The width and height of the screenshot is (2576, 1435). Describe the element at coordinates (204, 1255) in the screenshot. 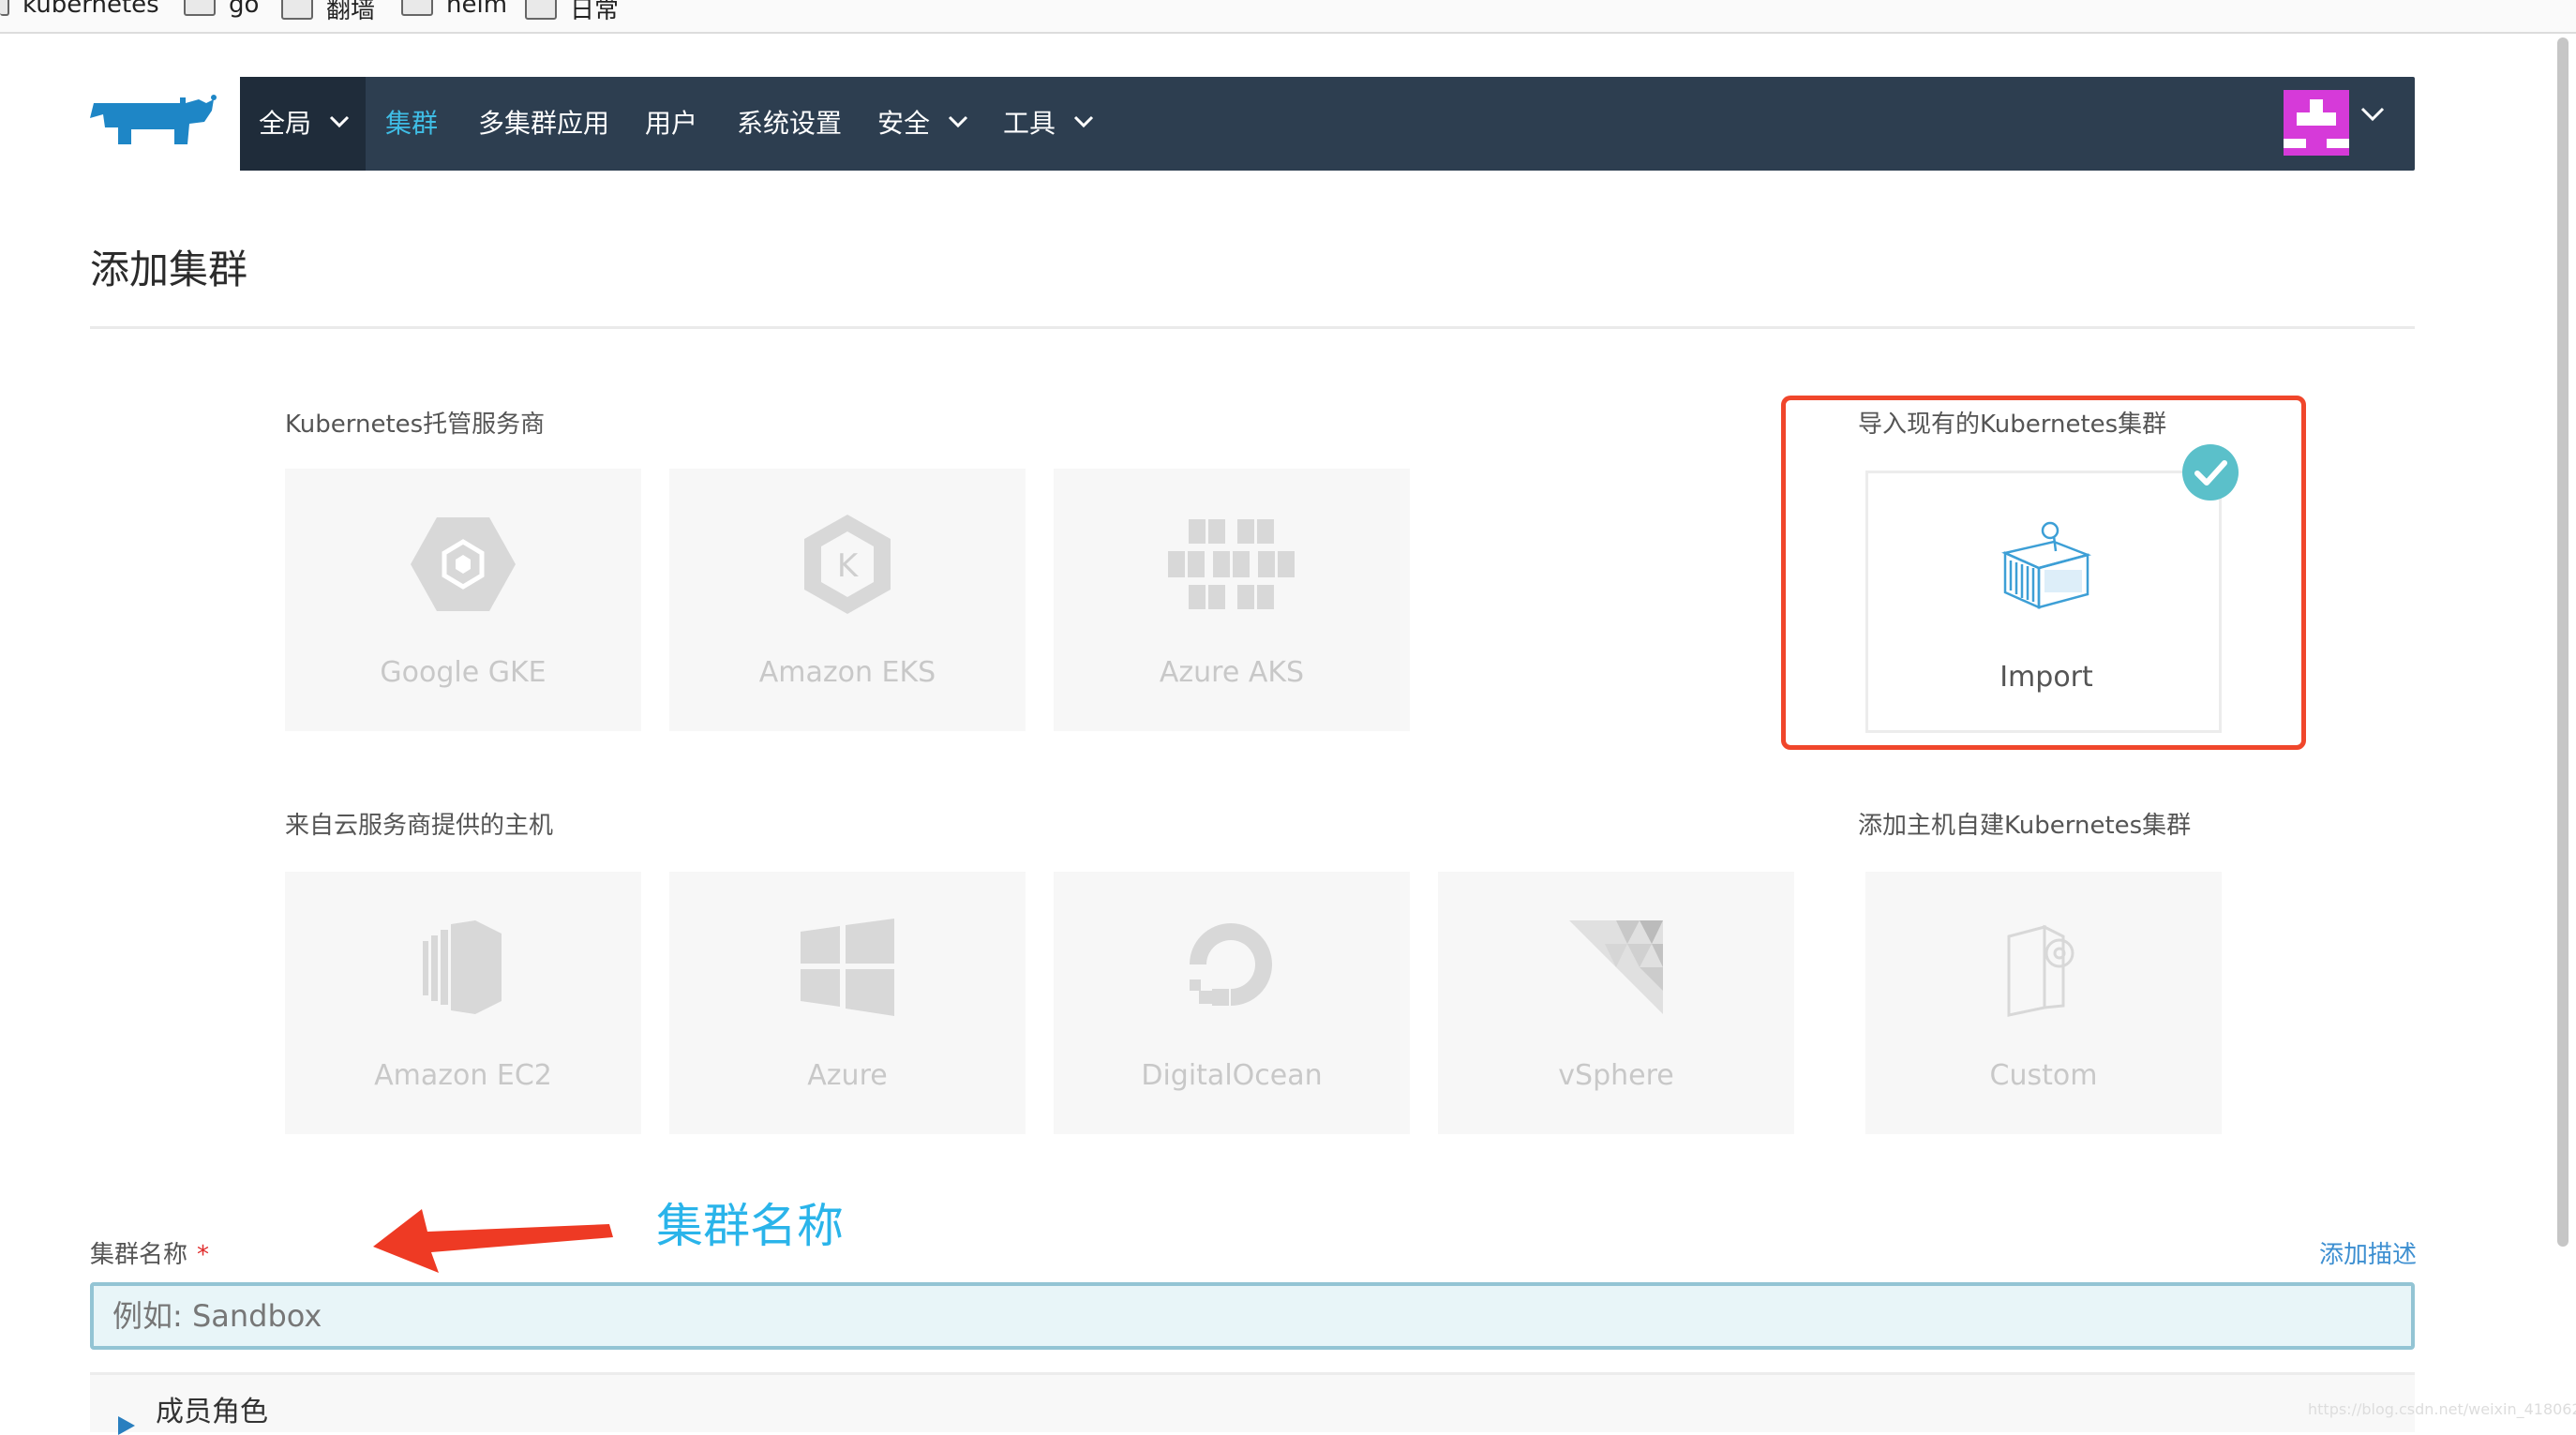

I see `required-mark: *` at that location.